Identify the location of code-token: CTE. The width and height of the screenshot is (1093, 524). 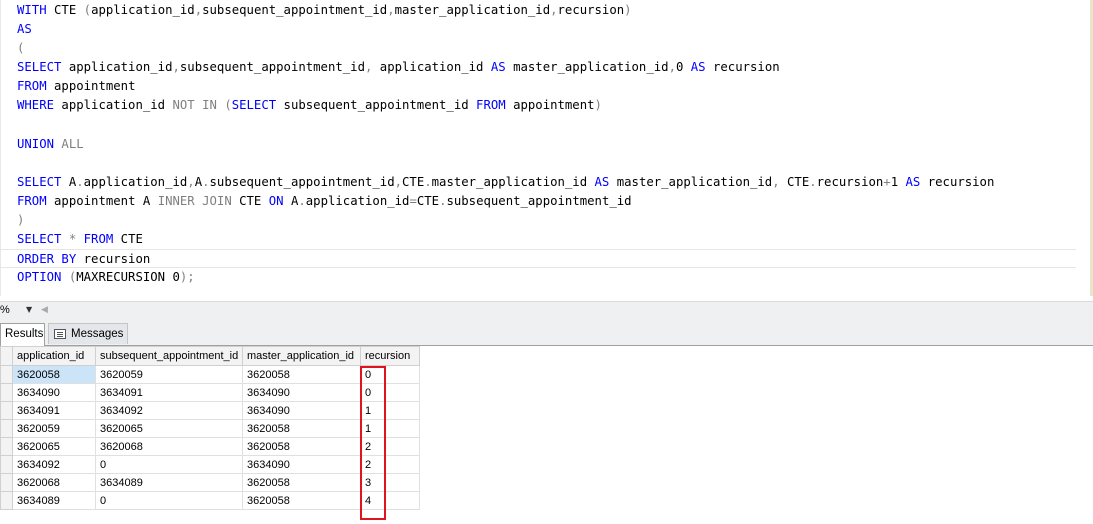
(428, 200).